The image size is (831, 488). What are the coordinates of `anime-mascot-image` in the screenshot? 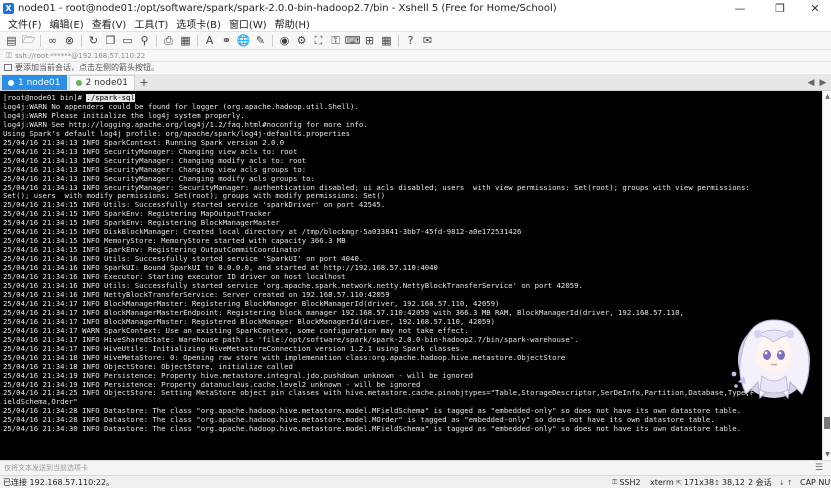 It's located at (770, 359).